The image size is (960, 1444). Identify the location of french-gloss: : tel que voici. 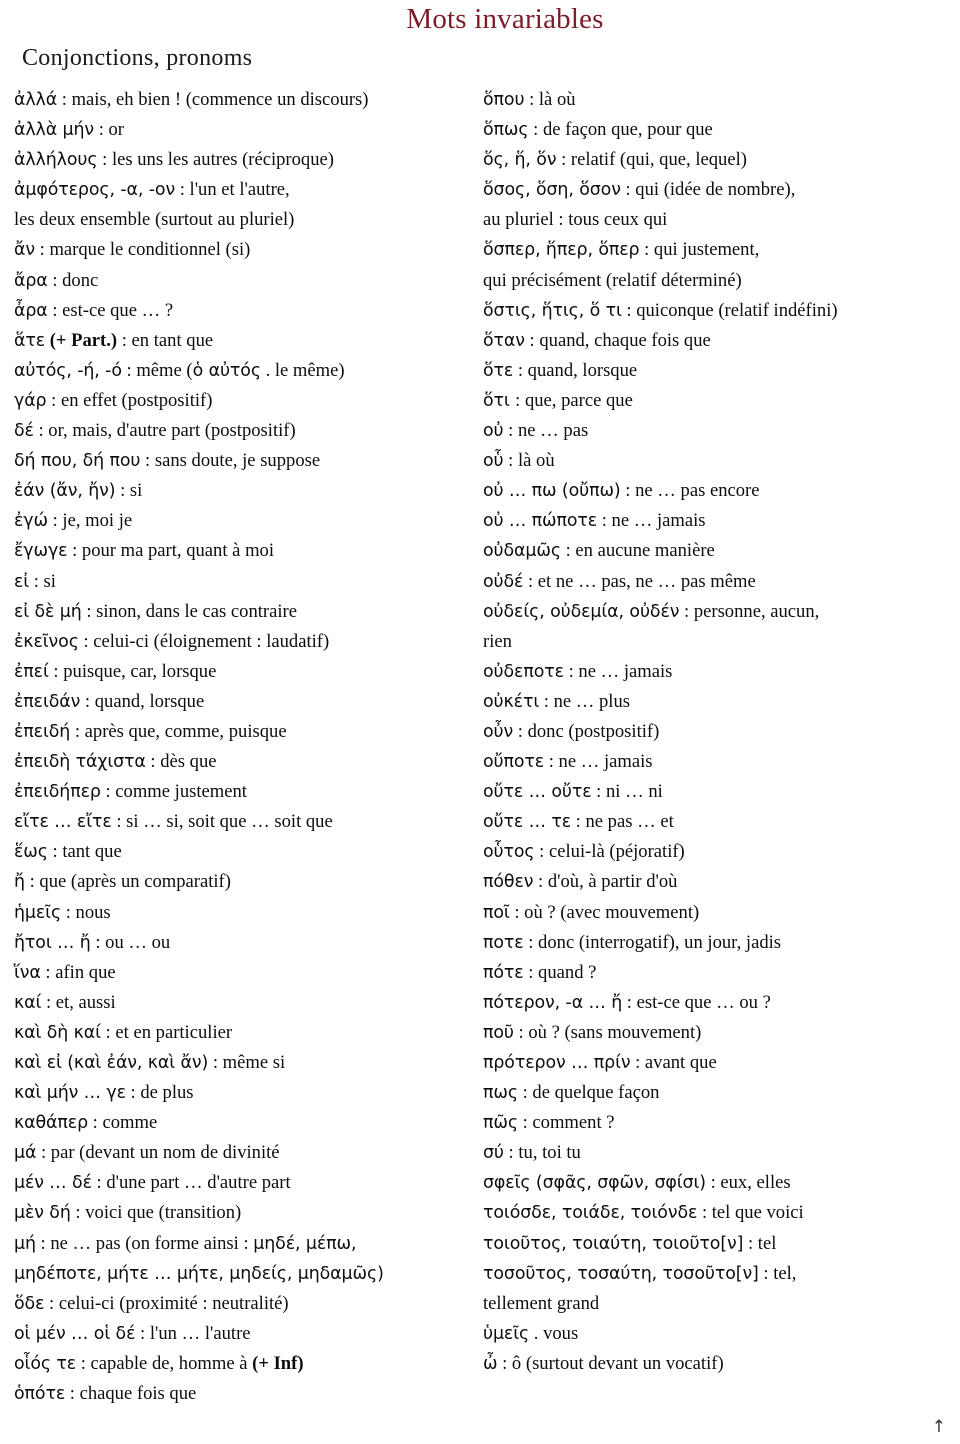
(750, 1213).